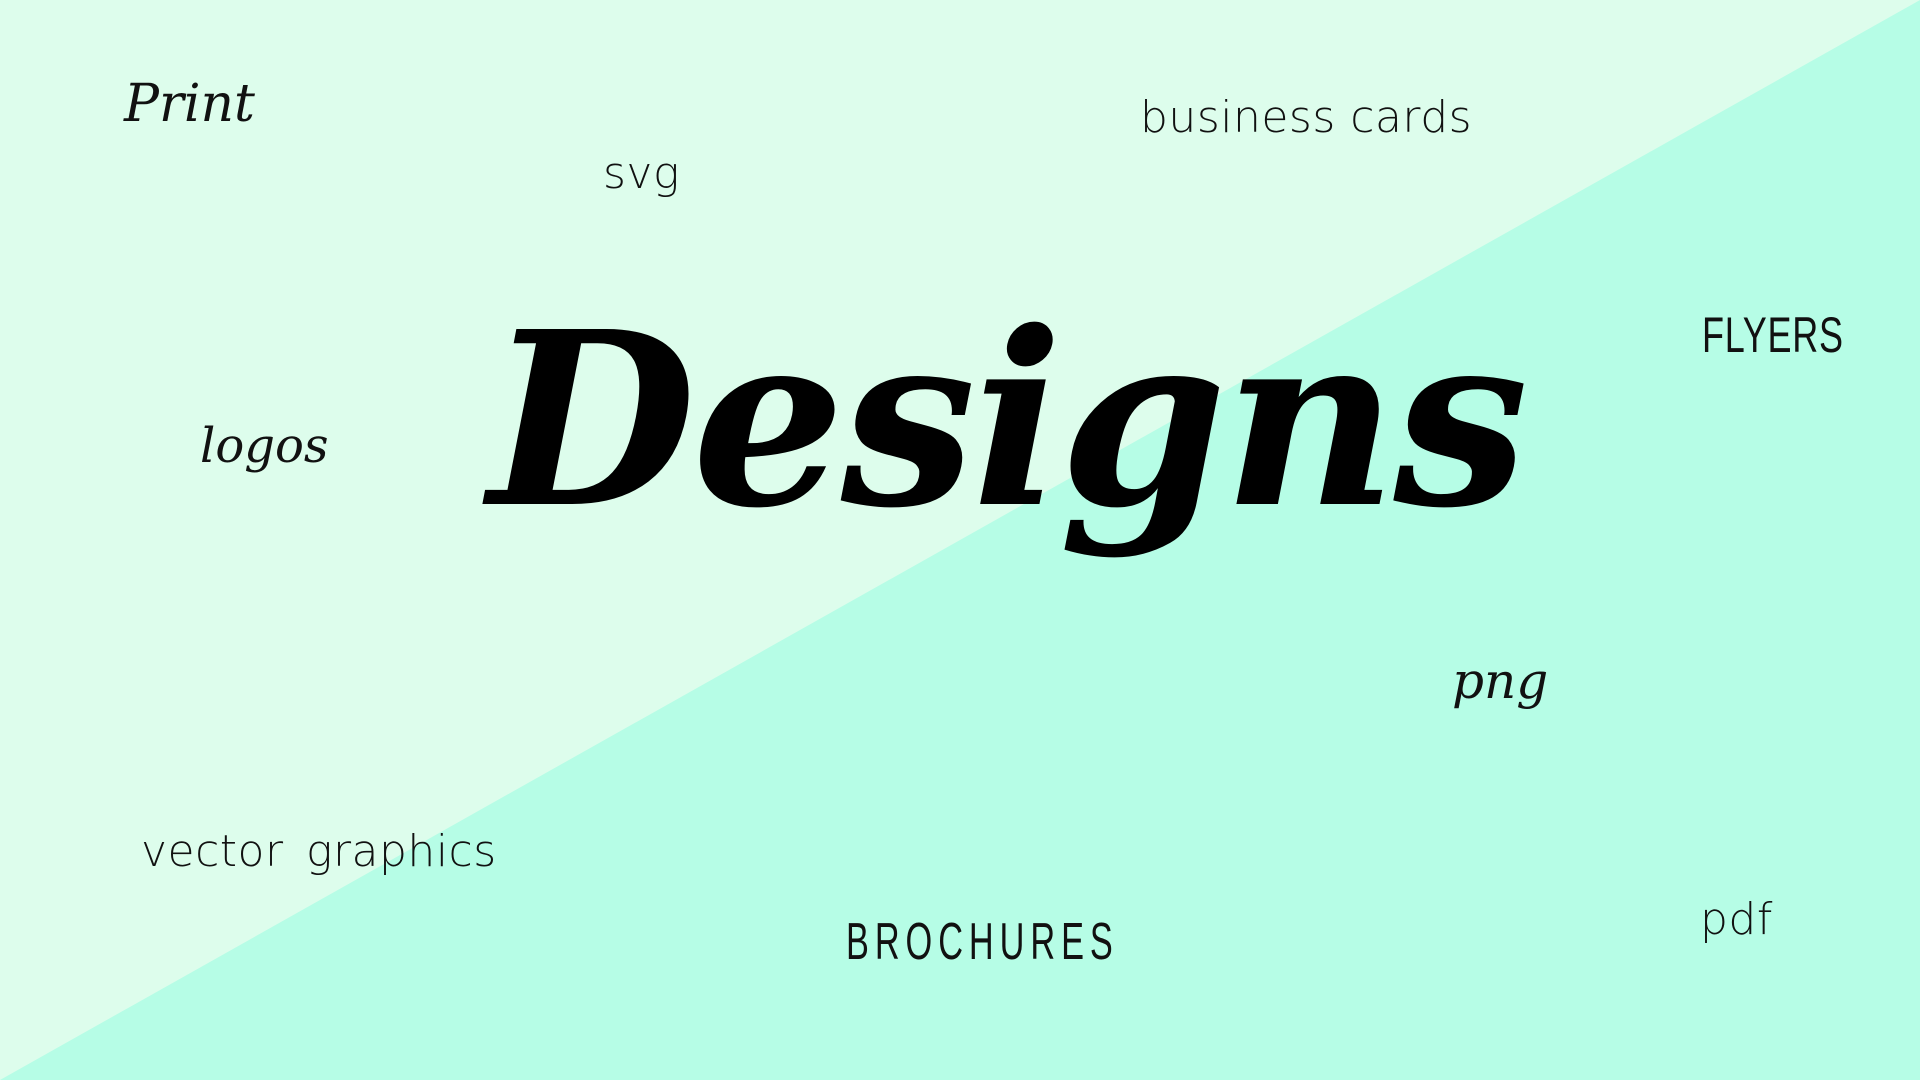  What do you see at coordinates (1306, 117) in the screenshot?
I see `word-business-cards: business cards` at bounding box center [1306, 117].